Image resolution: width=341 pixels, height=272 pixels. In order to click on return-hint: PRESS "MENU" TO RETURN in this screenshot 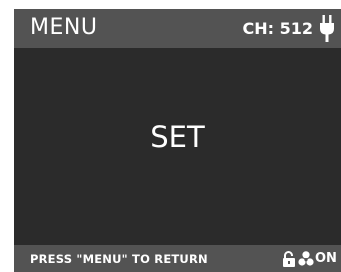, I will do `click(119, 259)`.